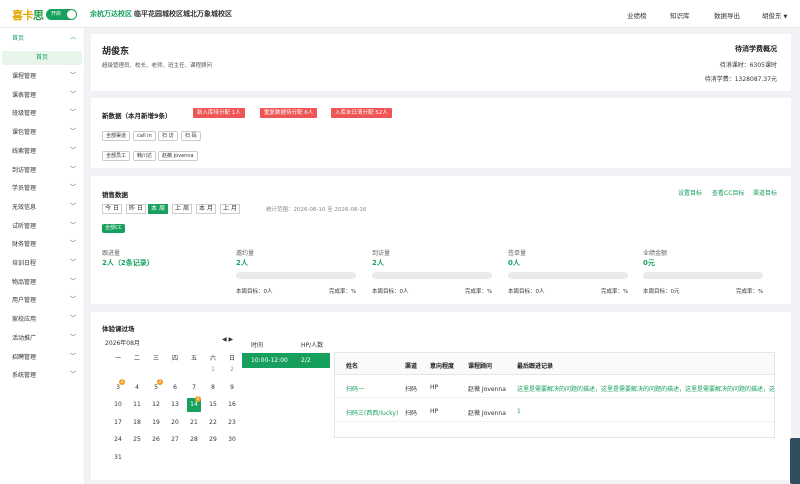 This screenshot has height=484, width=800. I want to click on calendar-day: 11, so click(137, 405).